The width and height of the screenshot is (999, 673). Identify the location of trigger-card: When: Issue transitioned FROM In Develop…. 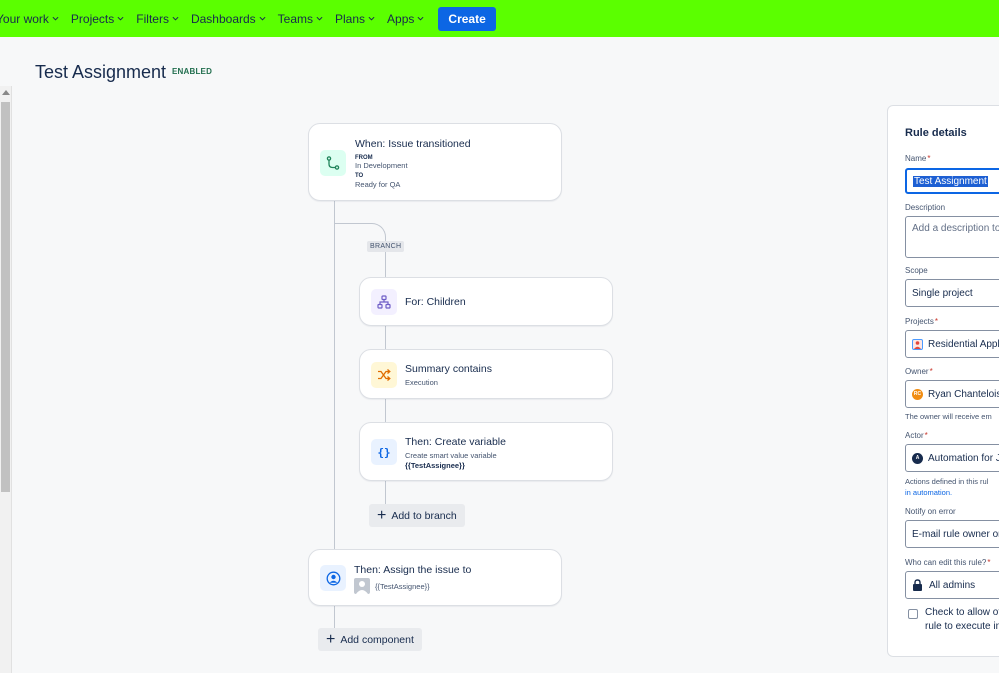
(435, 162).